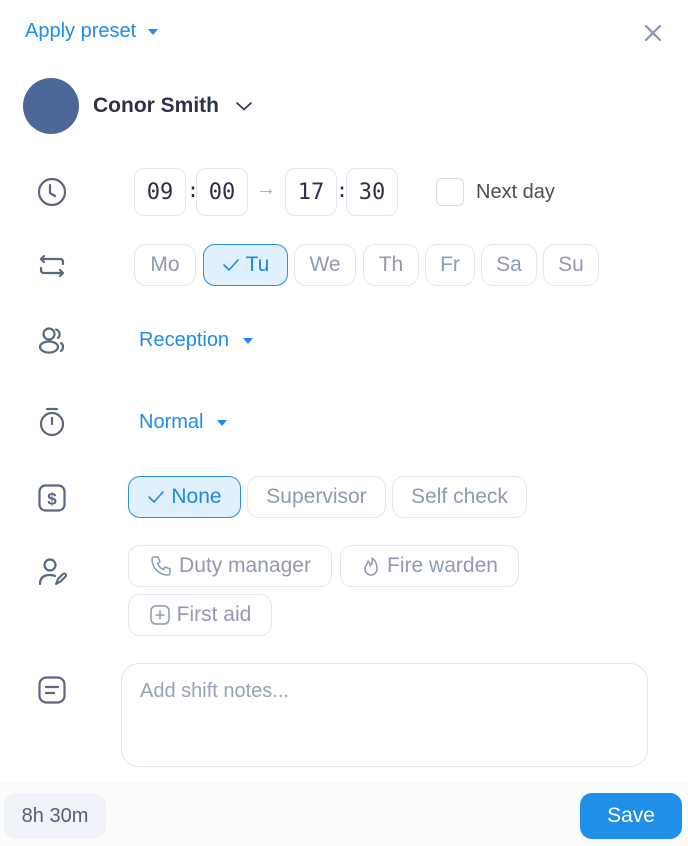 The width and height of the screenshot is (688, 846). I want to click on day-label: Mo, so click(165, 264).